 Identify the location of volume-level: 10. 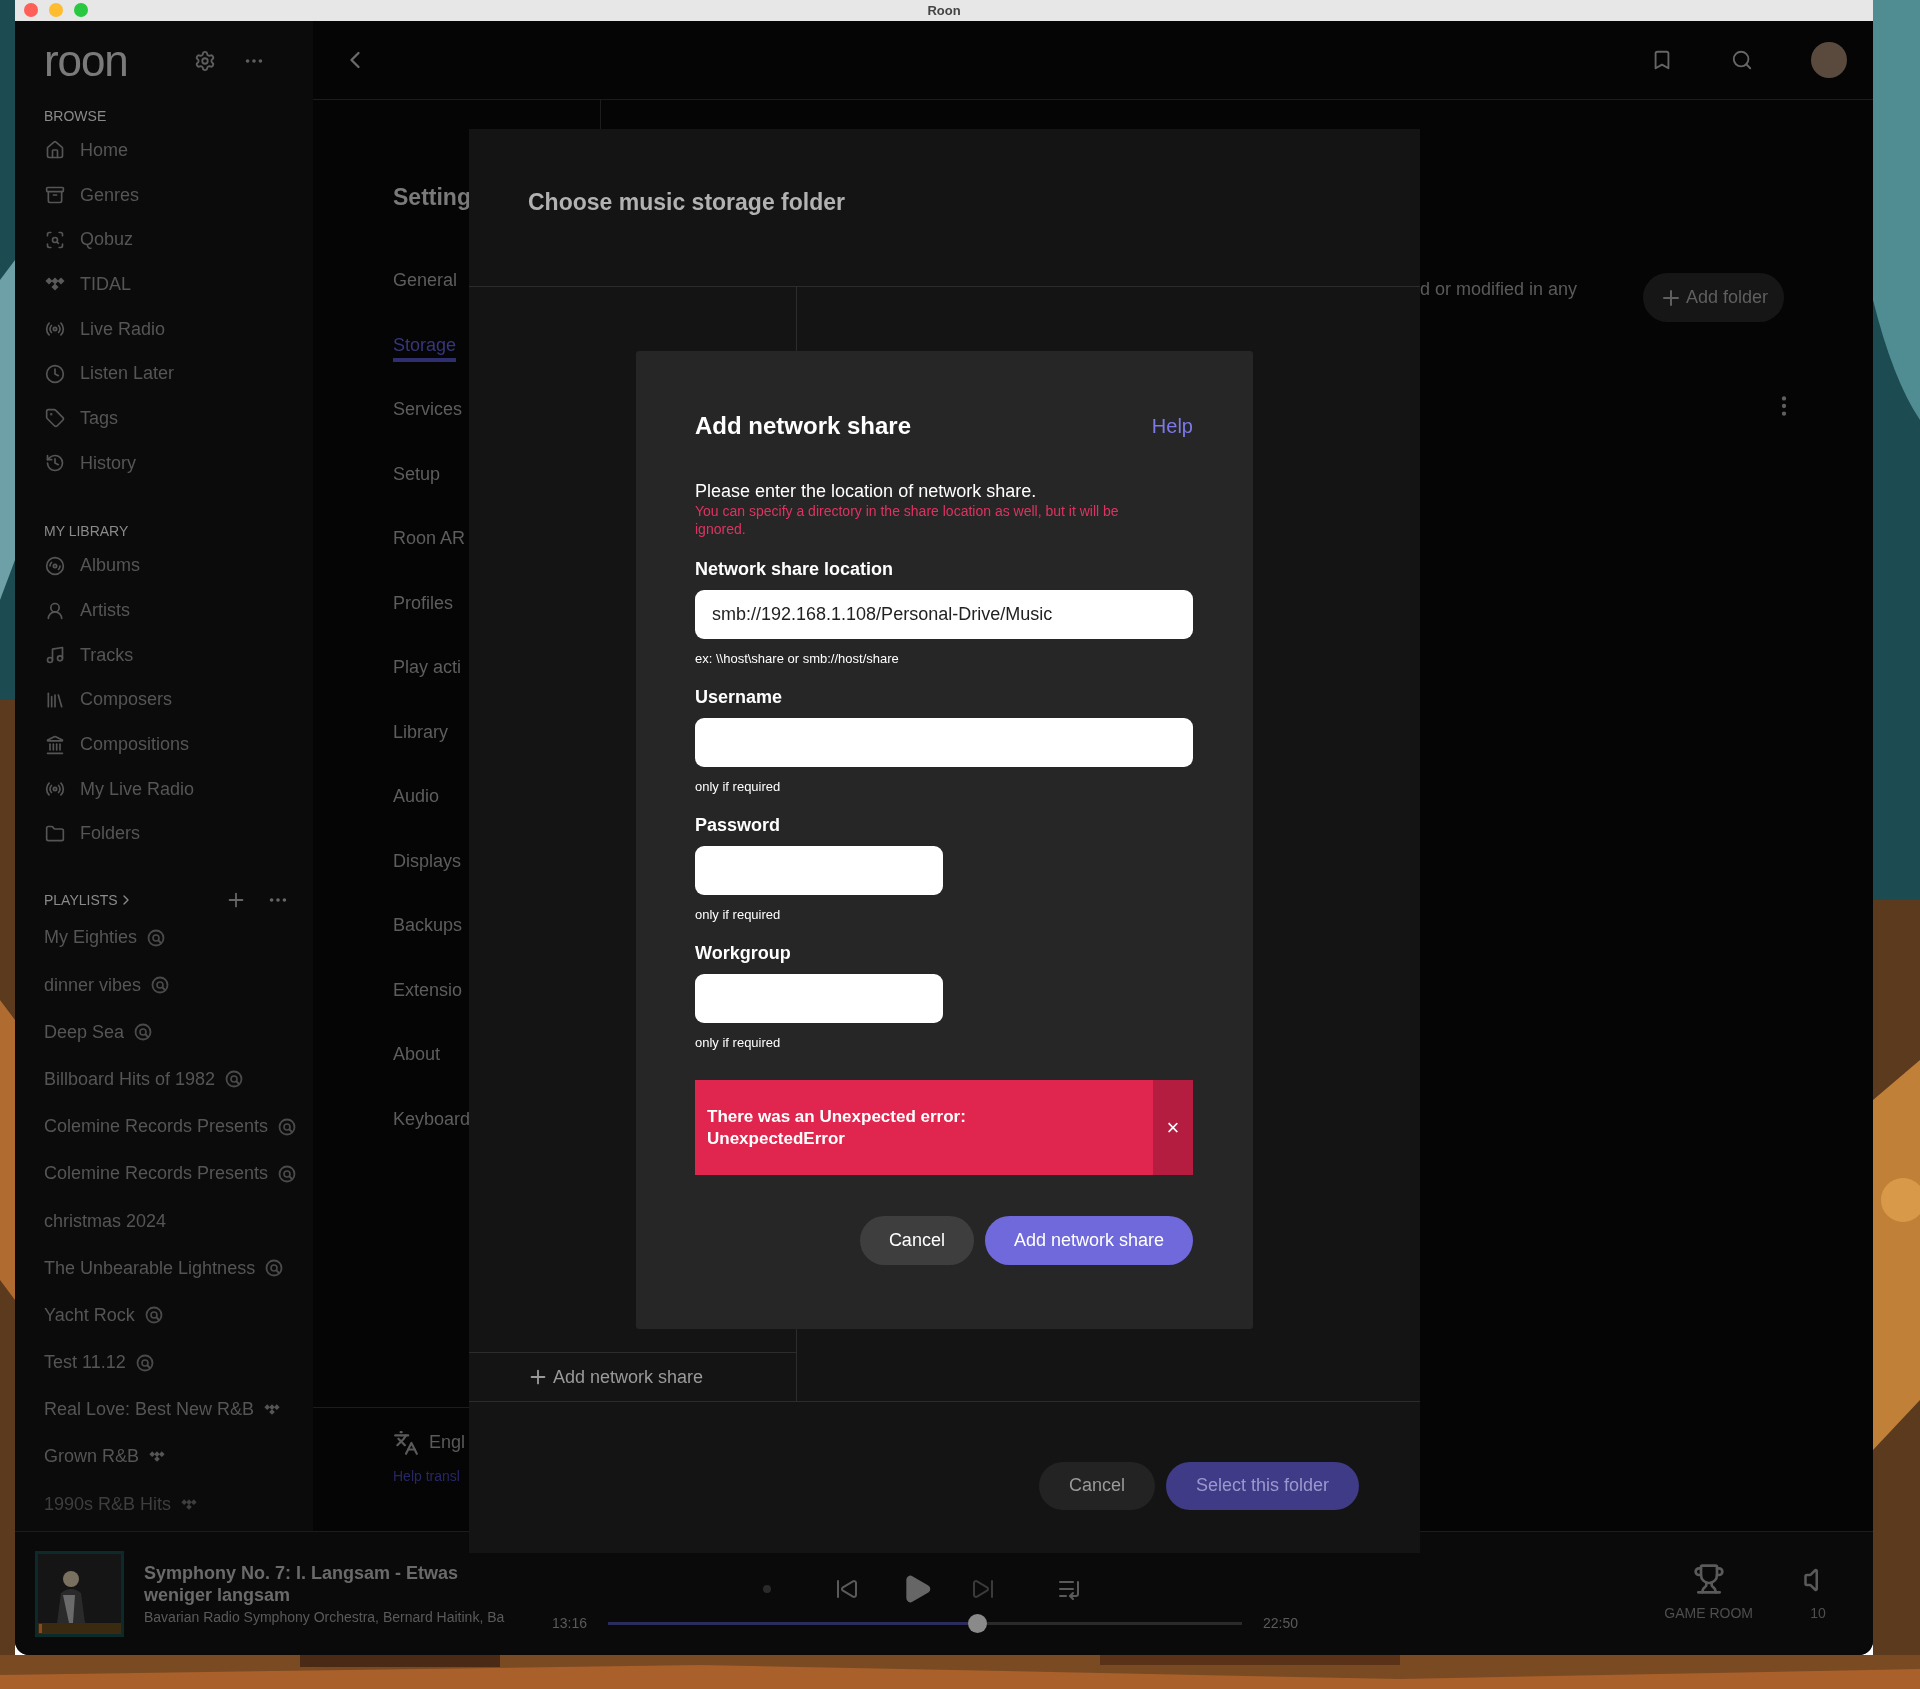
(1818, 1613).